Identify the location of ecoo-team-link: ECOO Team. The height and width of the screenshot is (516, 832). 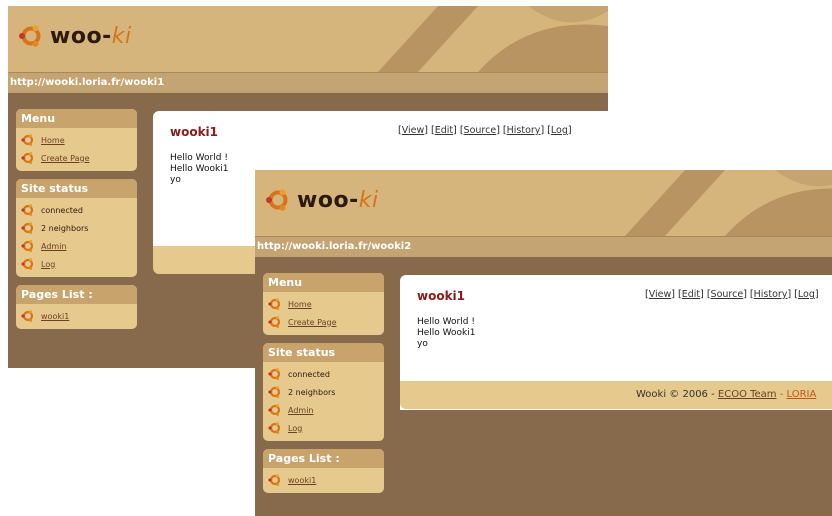
(747, 394).